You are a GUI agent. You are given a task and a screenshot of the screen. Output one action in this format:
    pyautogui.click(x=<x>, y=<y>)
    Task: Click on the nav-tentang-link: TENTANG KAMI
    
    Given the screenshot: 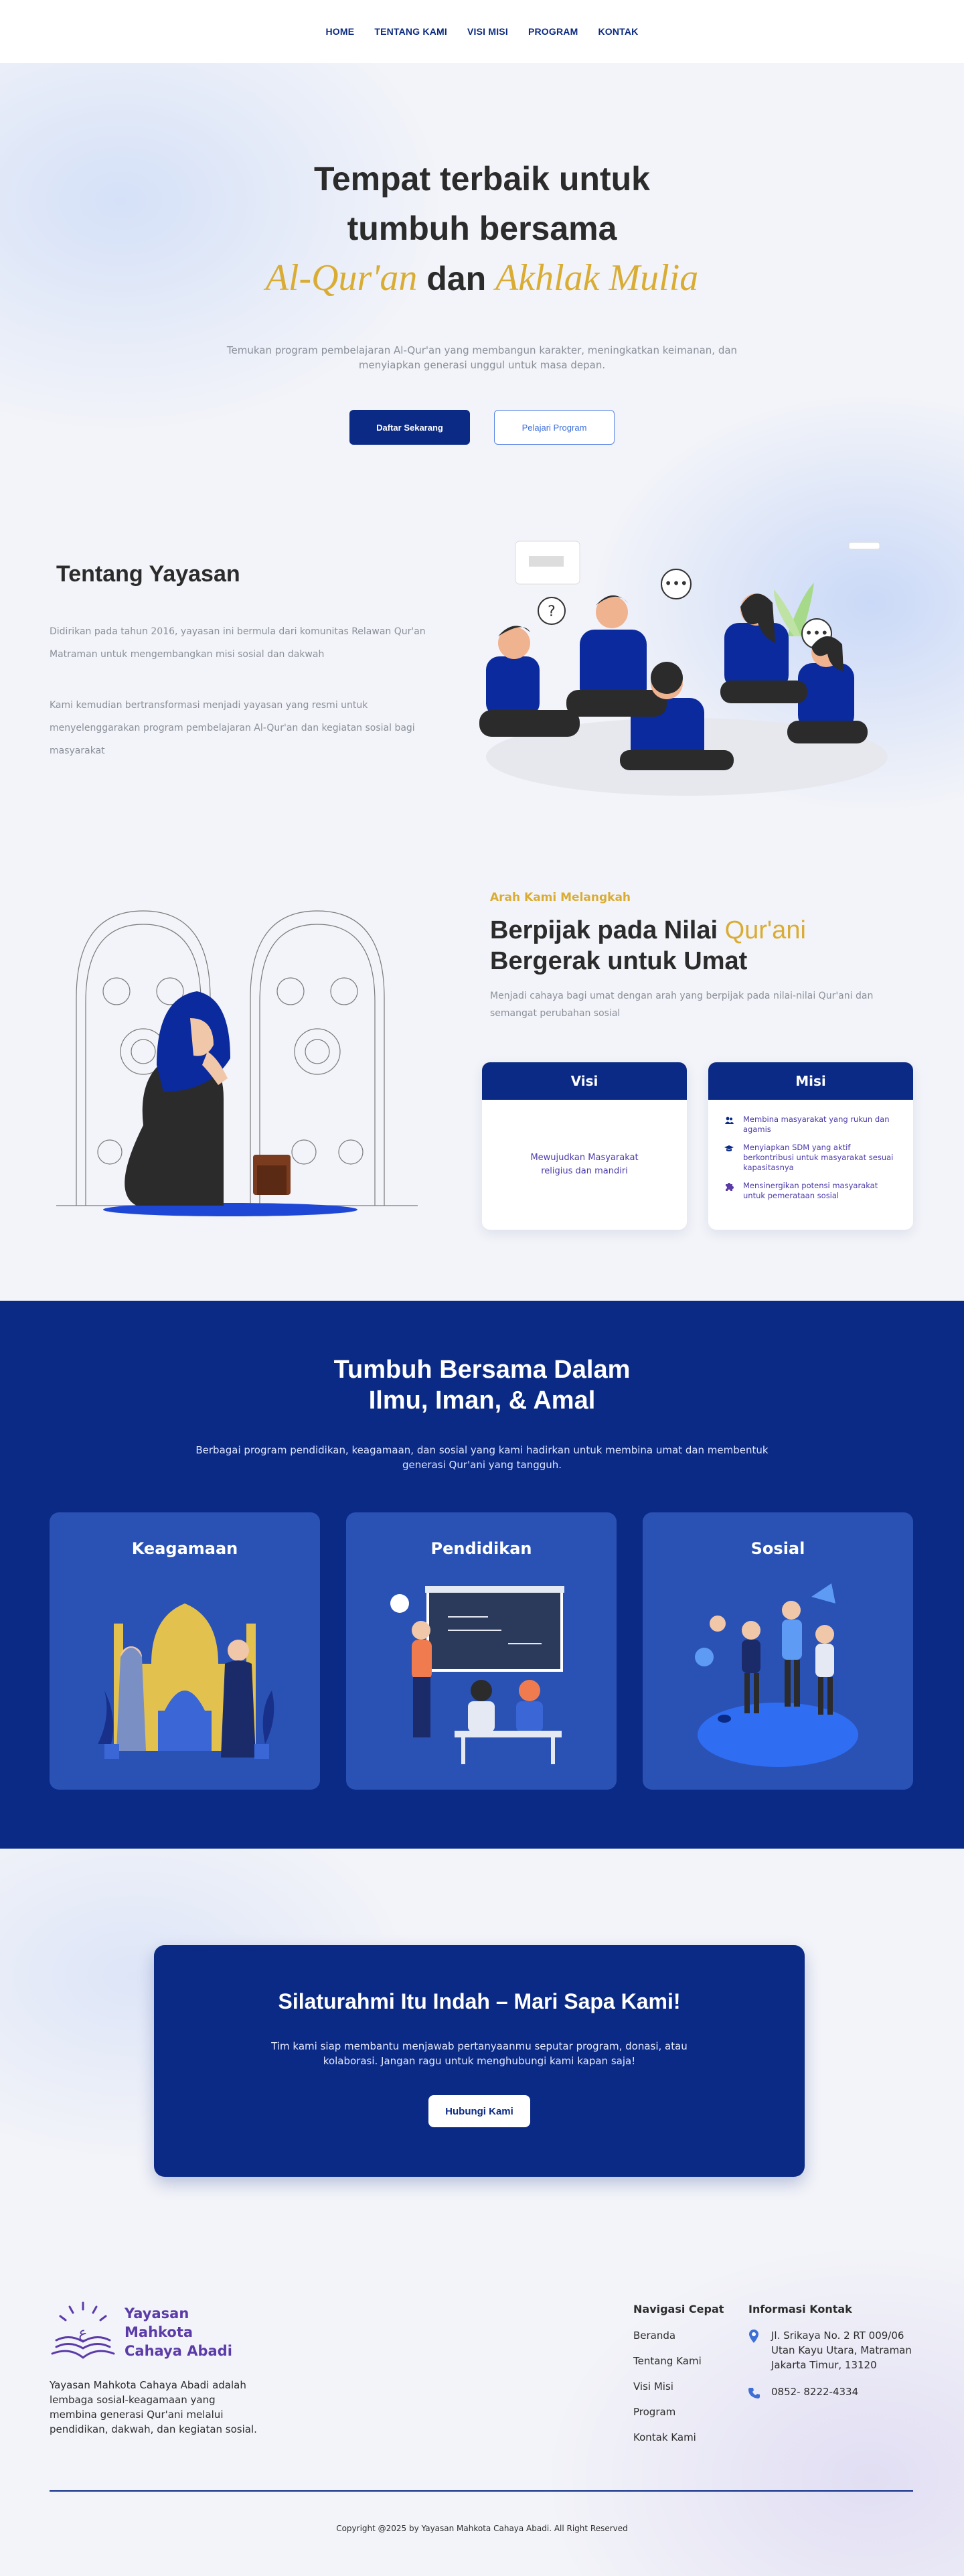 What is the action you would take?
    pyautogui.click(x=410, y=31)
    